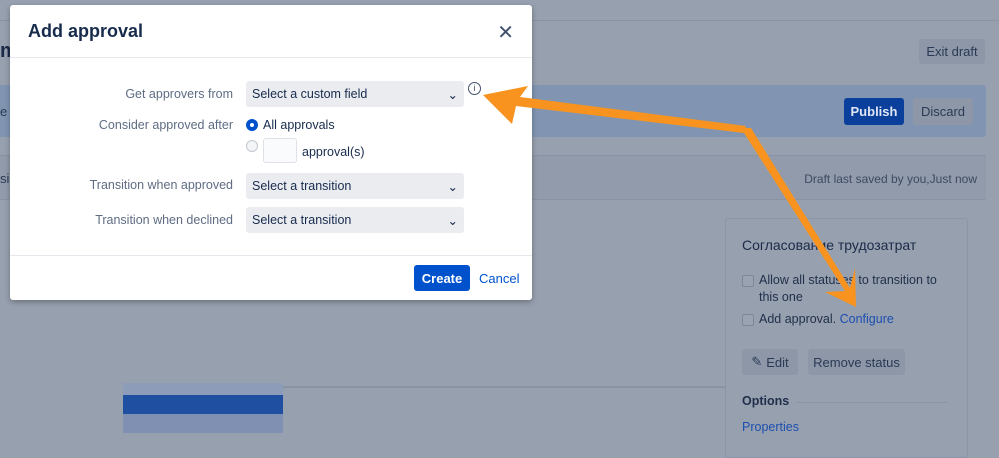  Describe the element at coordinates (614, 109) in the screenshot. I see `arrow-to-info-icon` at that location.